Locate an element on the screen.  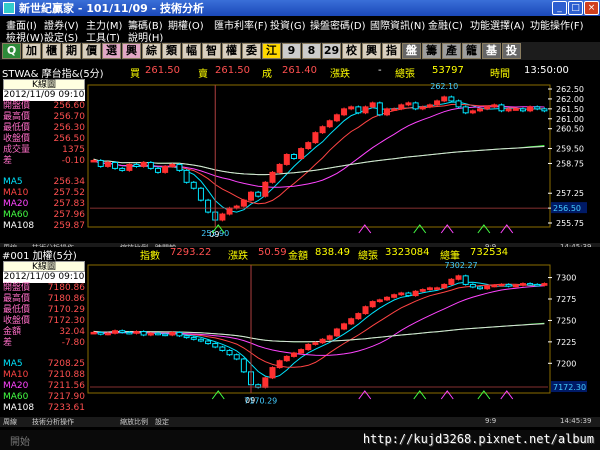
toolbar-button: 29 is located at coordinates (331, 51).